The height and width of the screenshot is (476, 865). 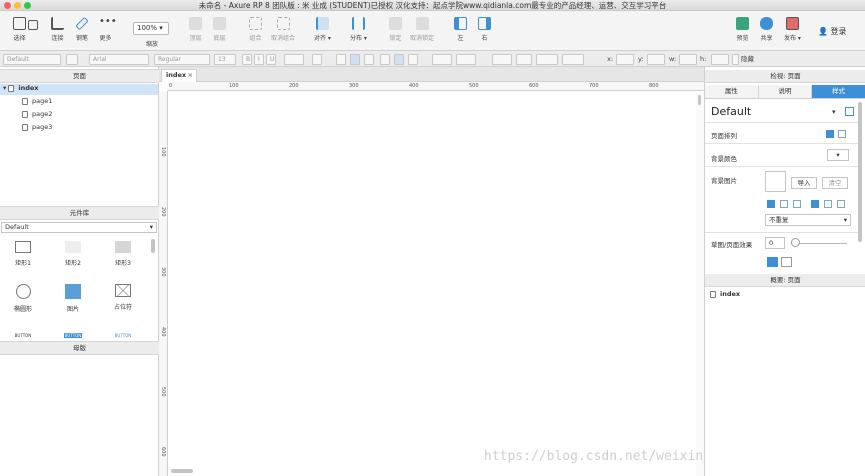 What do you see at coordinates (700, 284) in the screenshot?
I see `vertical-scrollbar` at bounding box center [700, 284].